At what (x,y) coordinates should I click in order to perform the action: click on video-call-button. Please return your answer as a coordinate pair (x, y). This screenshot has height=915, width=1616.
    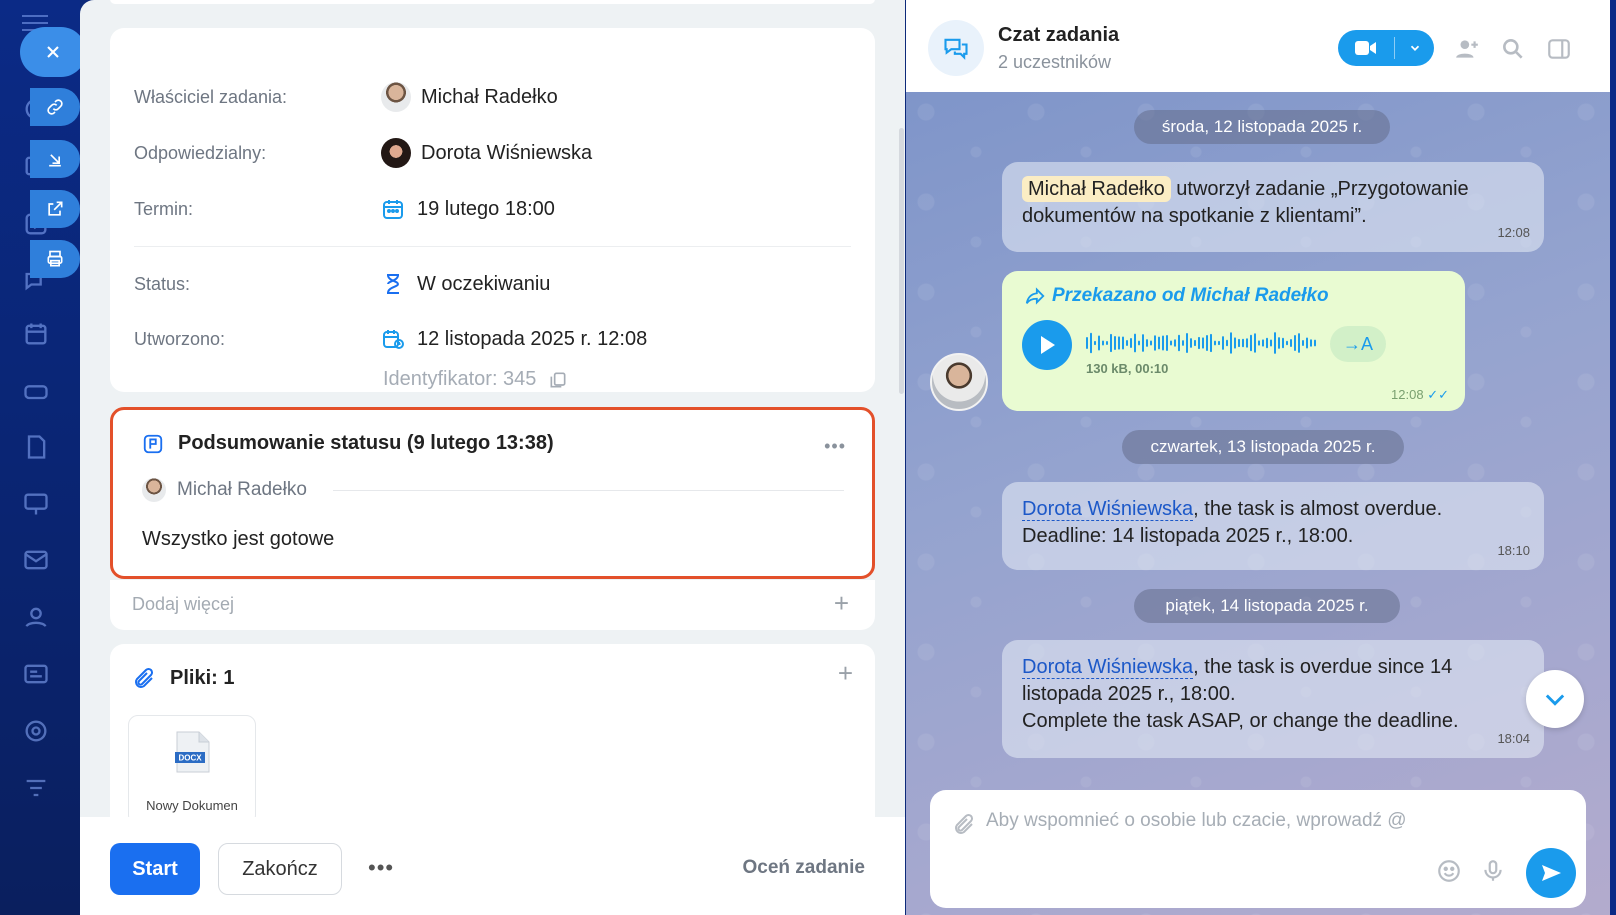
    Looking at the image, I should click on (1386, 48).